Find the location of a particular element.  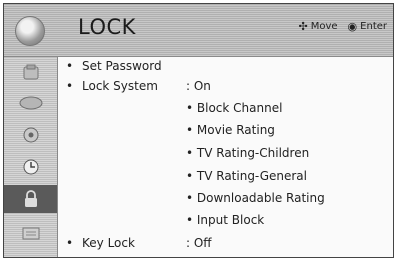

tv-rating-general-label: • TV Rating-General is located at coordinates (246, 176).